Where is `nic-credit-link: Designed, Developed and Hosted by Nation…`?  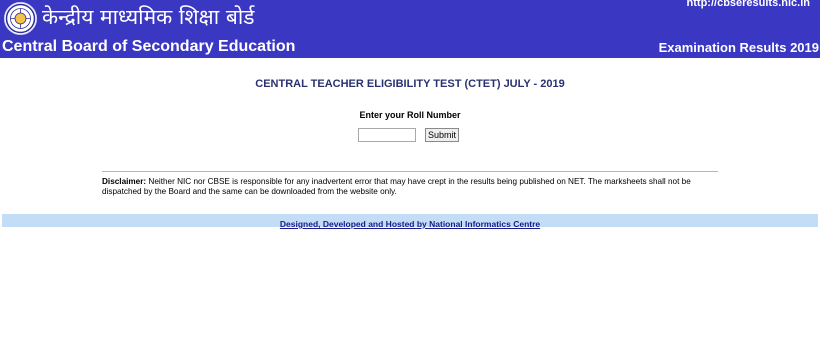 nic-credit-link: Designed, Developed and Hosted by Nation… is located at coordinates (410, 224).